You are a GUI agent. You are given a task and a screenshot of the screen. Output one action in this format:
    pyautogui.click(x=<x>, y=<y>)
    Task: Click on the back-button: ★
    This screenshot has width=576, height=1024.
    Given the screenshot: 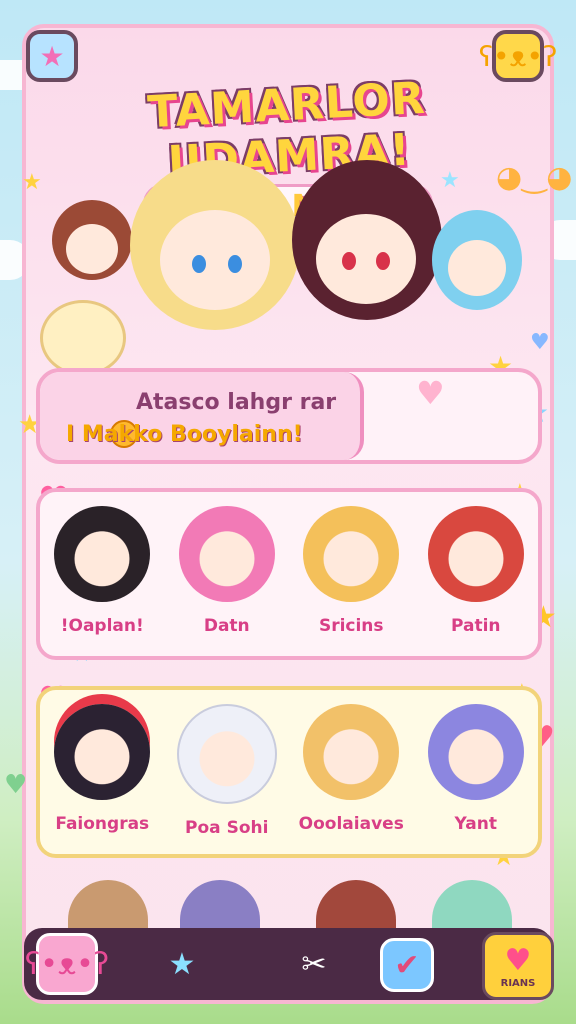 What is the action you would take?
    pyautogui.click(x=52, y=56)
    